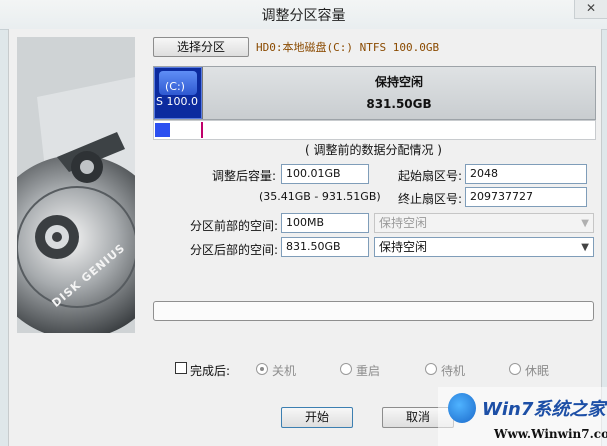 This screenshot has width=607, height=446. Describe the element at coordinates (325, 174) in the screenshot. I see `new-size-input: 100.01GB` at that location.